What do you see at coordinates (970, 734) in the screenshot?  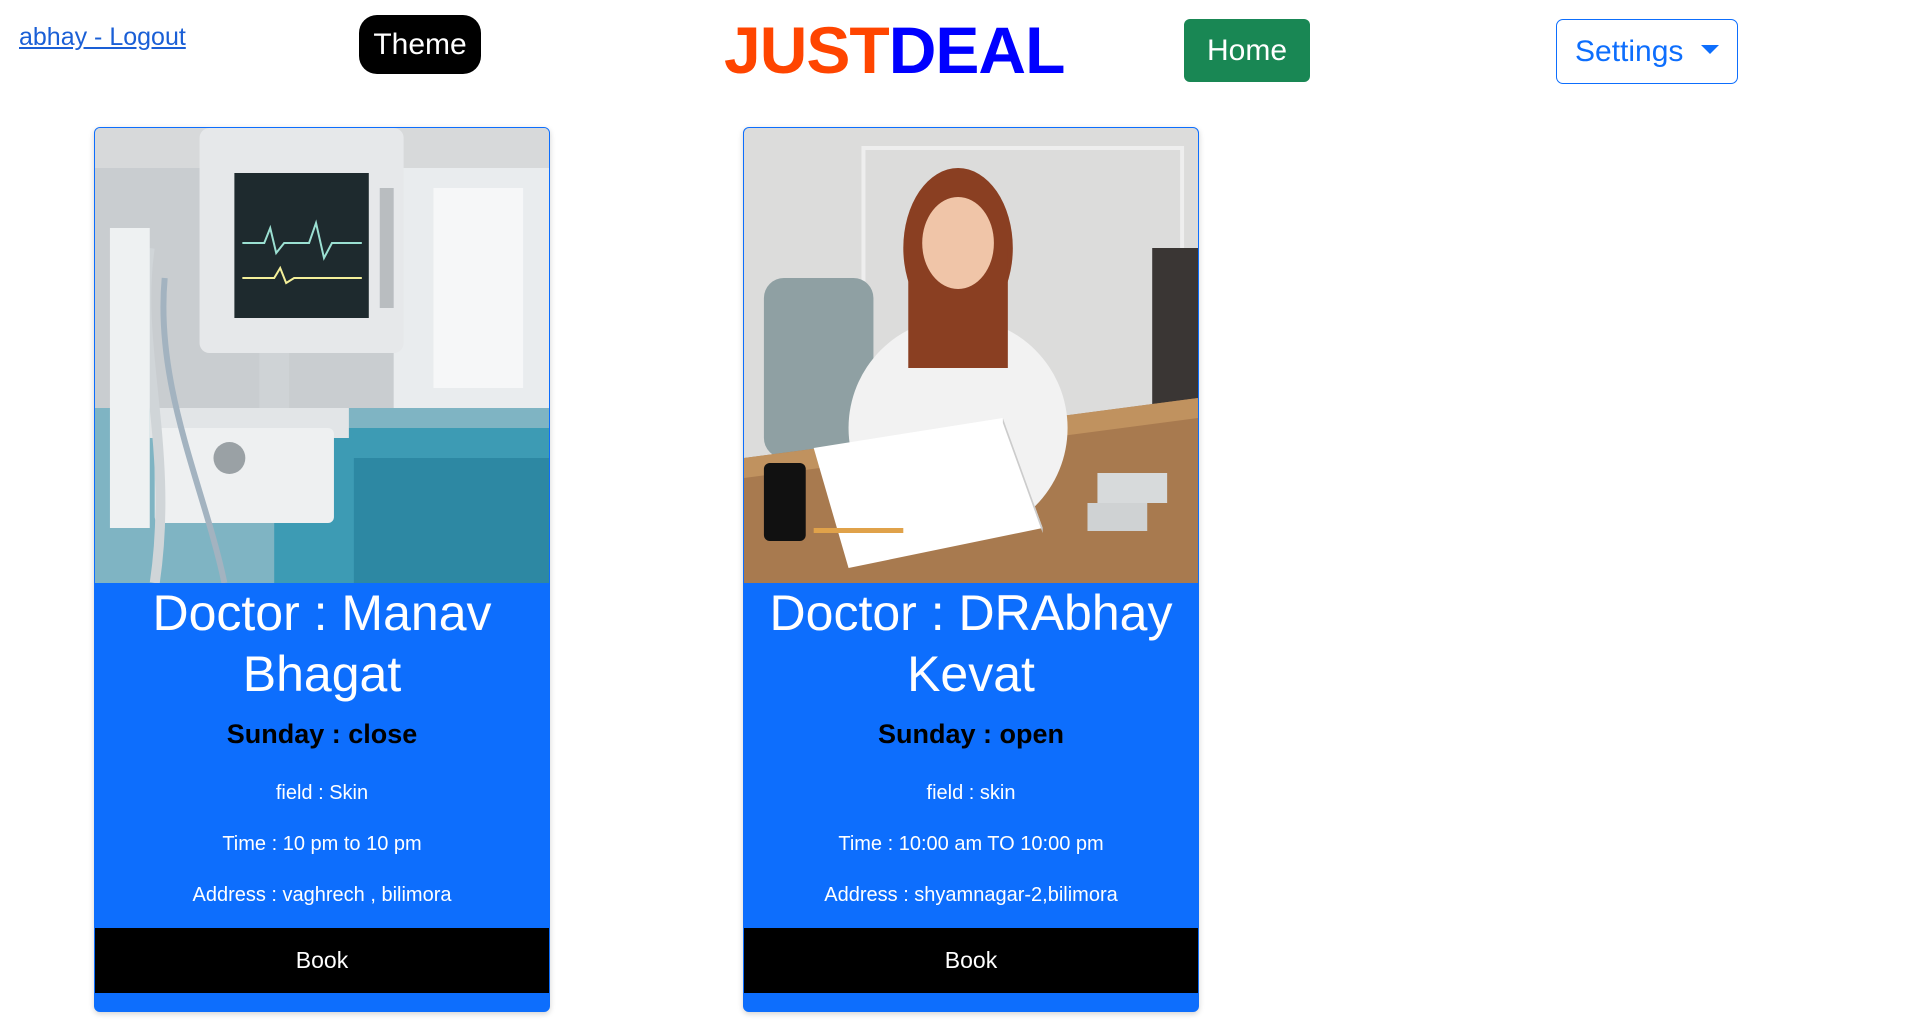 I see `sunday-status: Sunday : open` at bounding box center [970, 734].